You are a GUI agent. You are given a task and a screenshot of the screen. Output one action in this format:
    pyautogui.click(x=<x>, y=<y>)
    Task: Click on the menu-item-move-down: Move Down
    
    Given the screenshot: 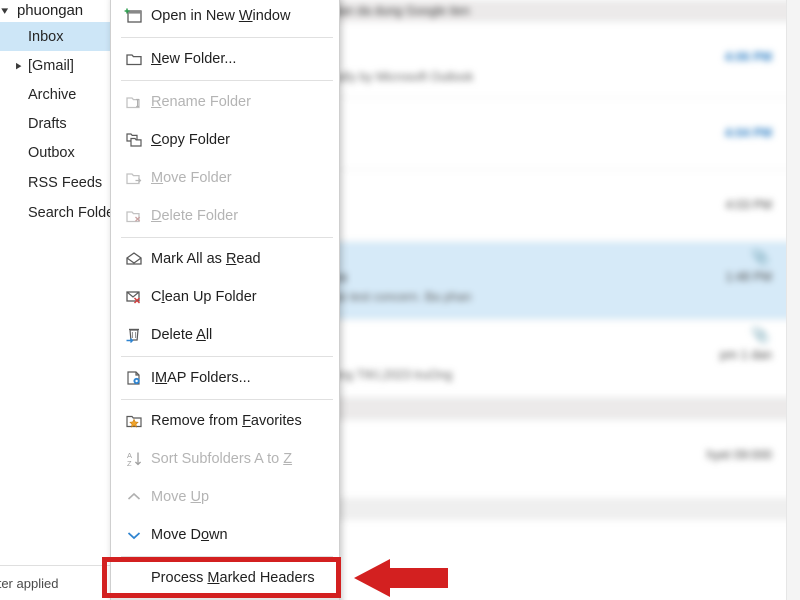 What is the action you would take?
    pyautogui.click(x=225, y=535)
    